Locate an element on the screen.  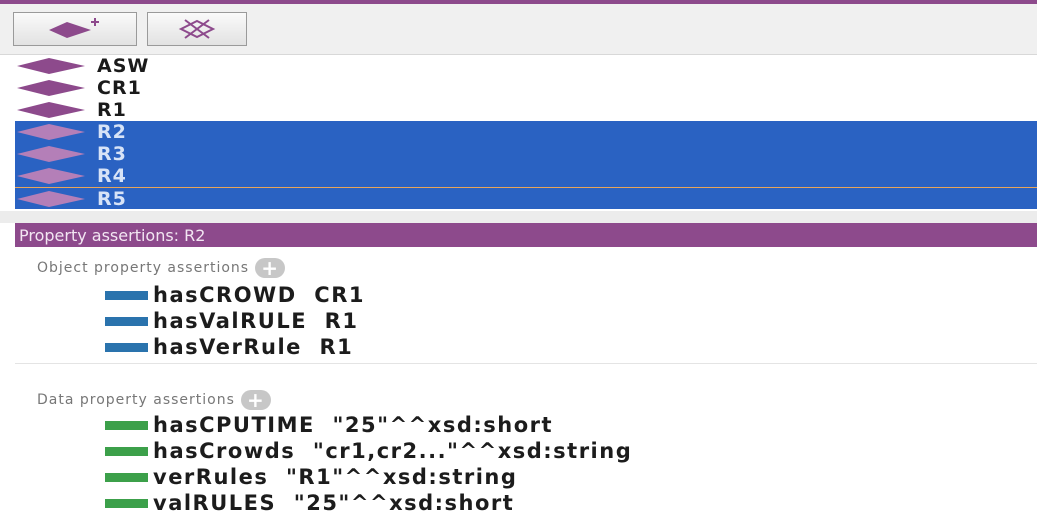
assertion-property: hasCROWD is located at coordinates (225, 295).